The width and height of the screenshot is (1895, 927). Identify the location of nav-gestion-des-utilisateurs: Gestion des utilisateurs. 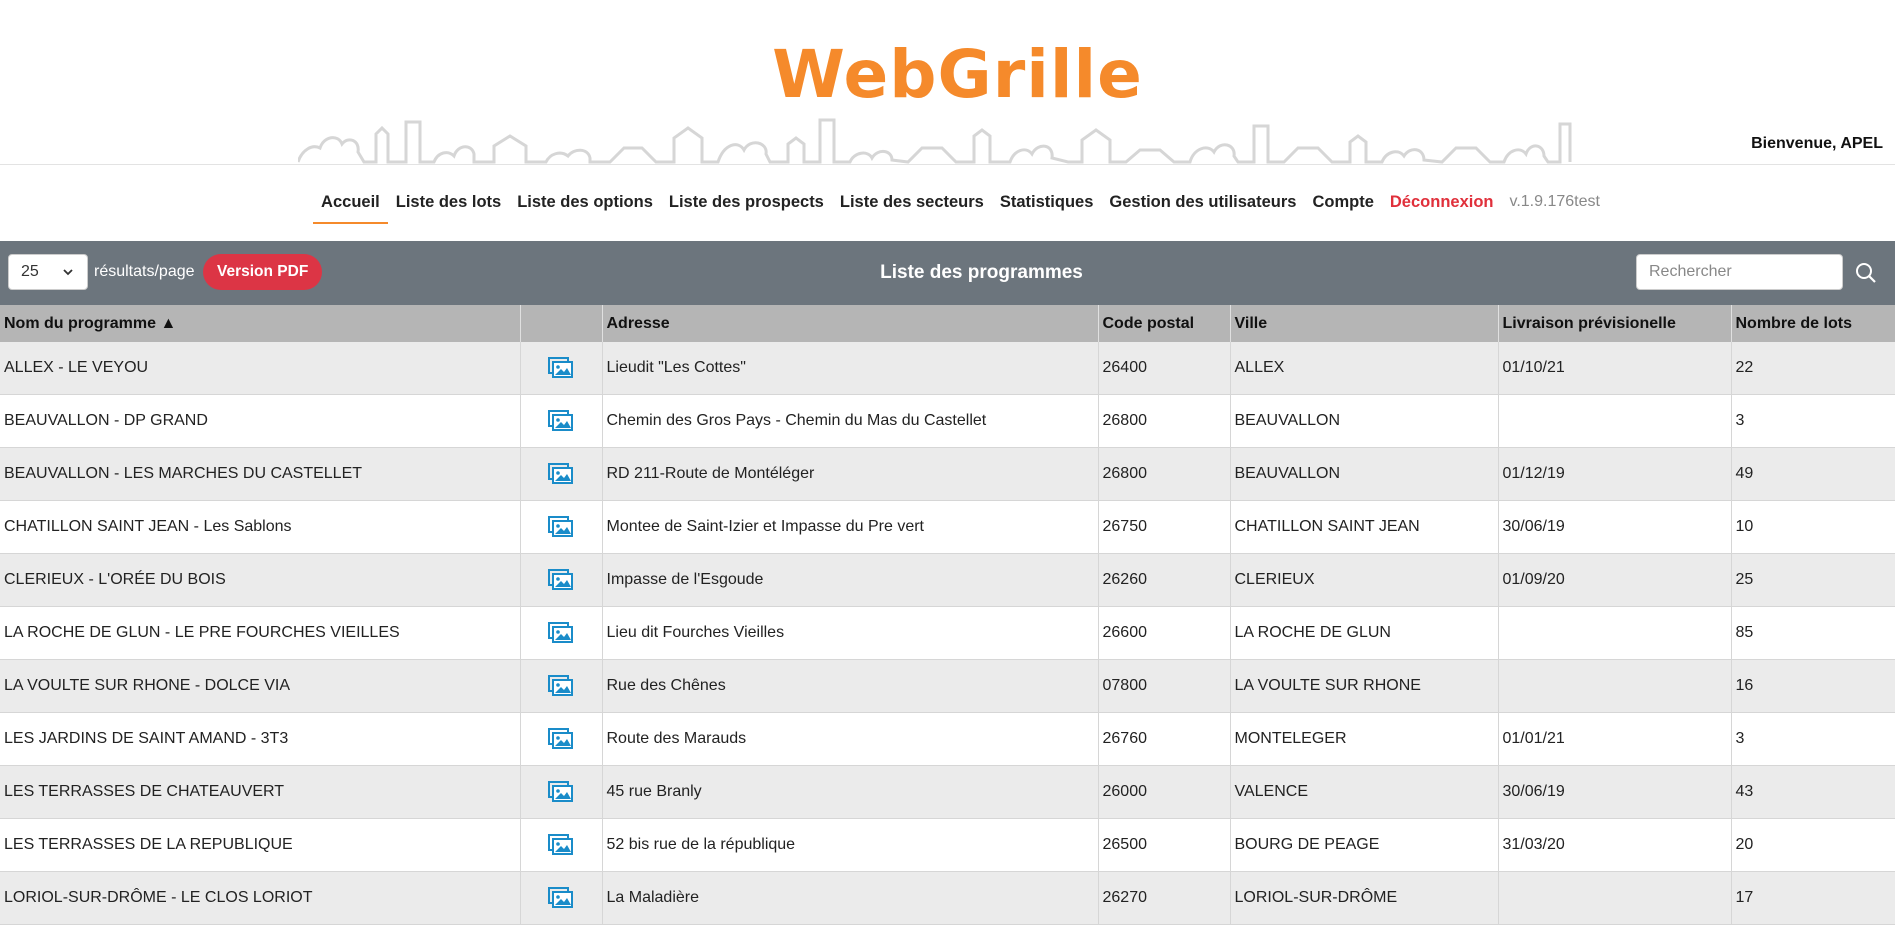
(1202, 188).